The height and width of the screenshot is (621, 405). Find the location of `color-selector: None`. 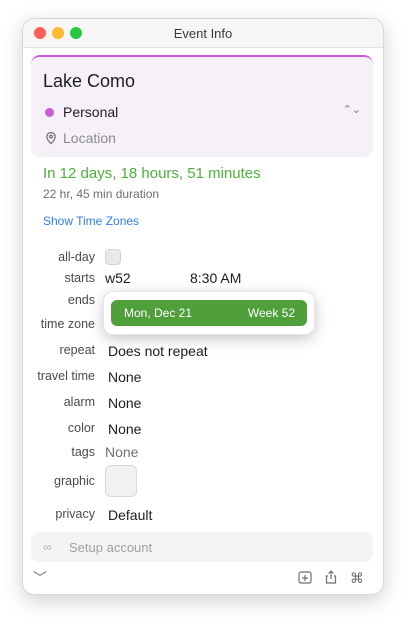

color-selector: None is located at coordinates (124, 429).